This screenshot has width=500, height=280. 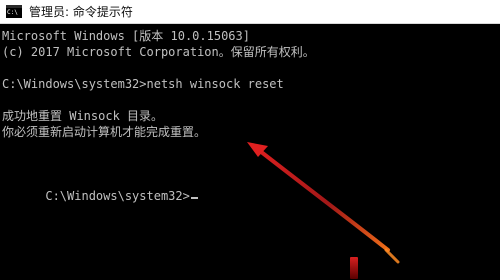 I want to click on console-line-command: C:\Windows\system32>netsh winsock reset, so click(x=143, y=84).